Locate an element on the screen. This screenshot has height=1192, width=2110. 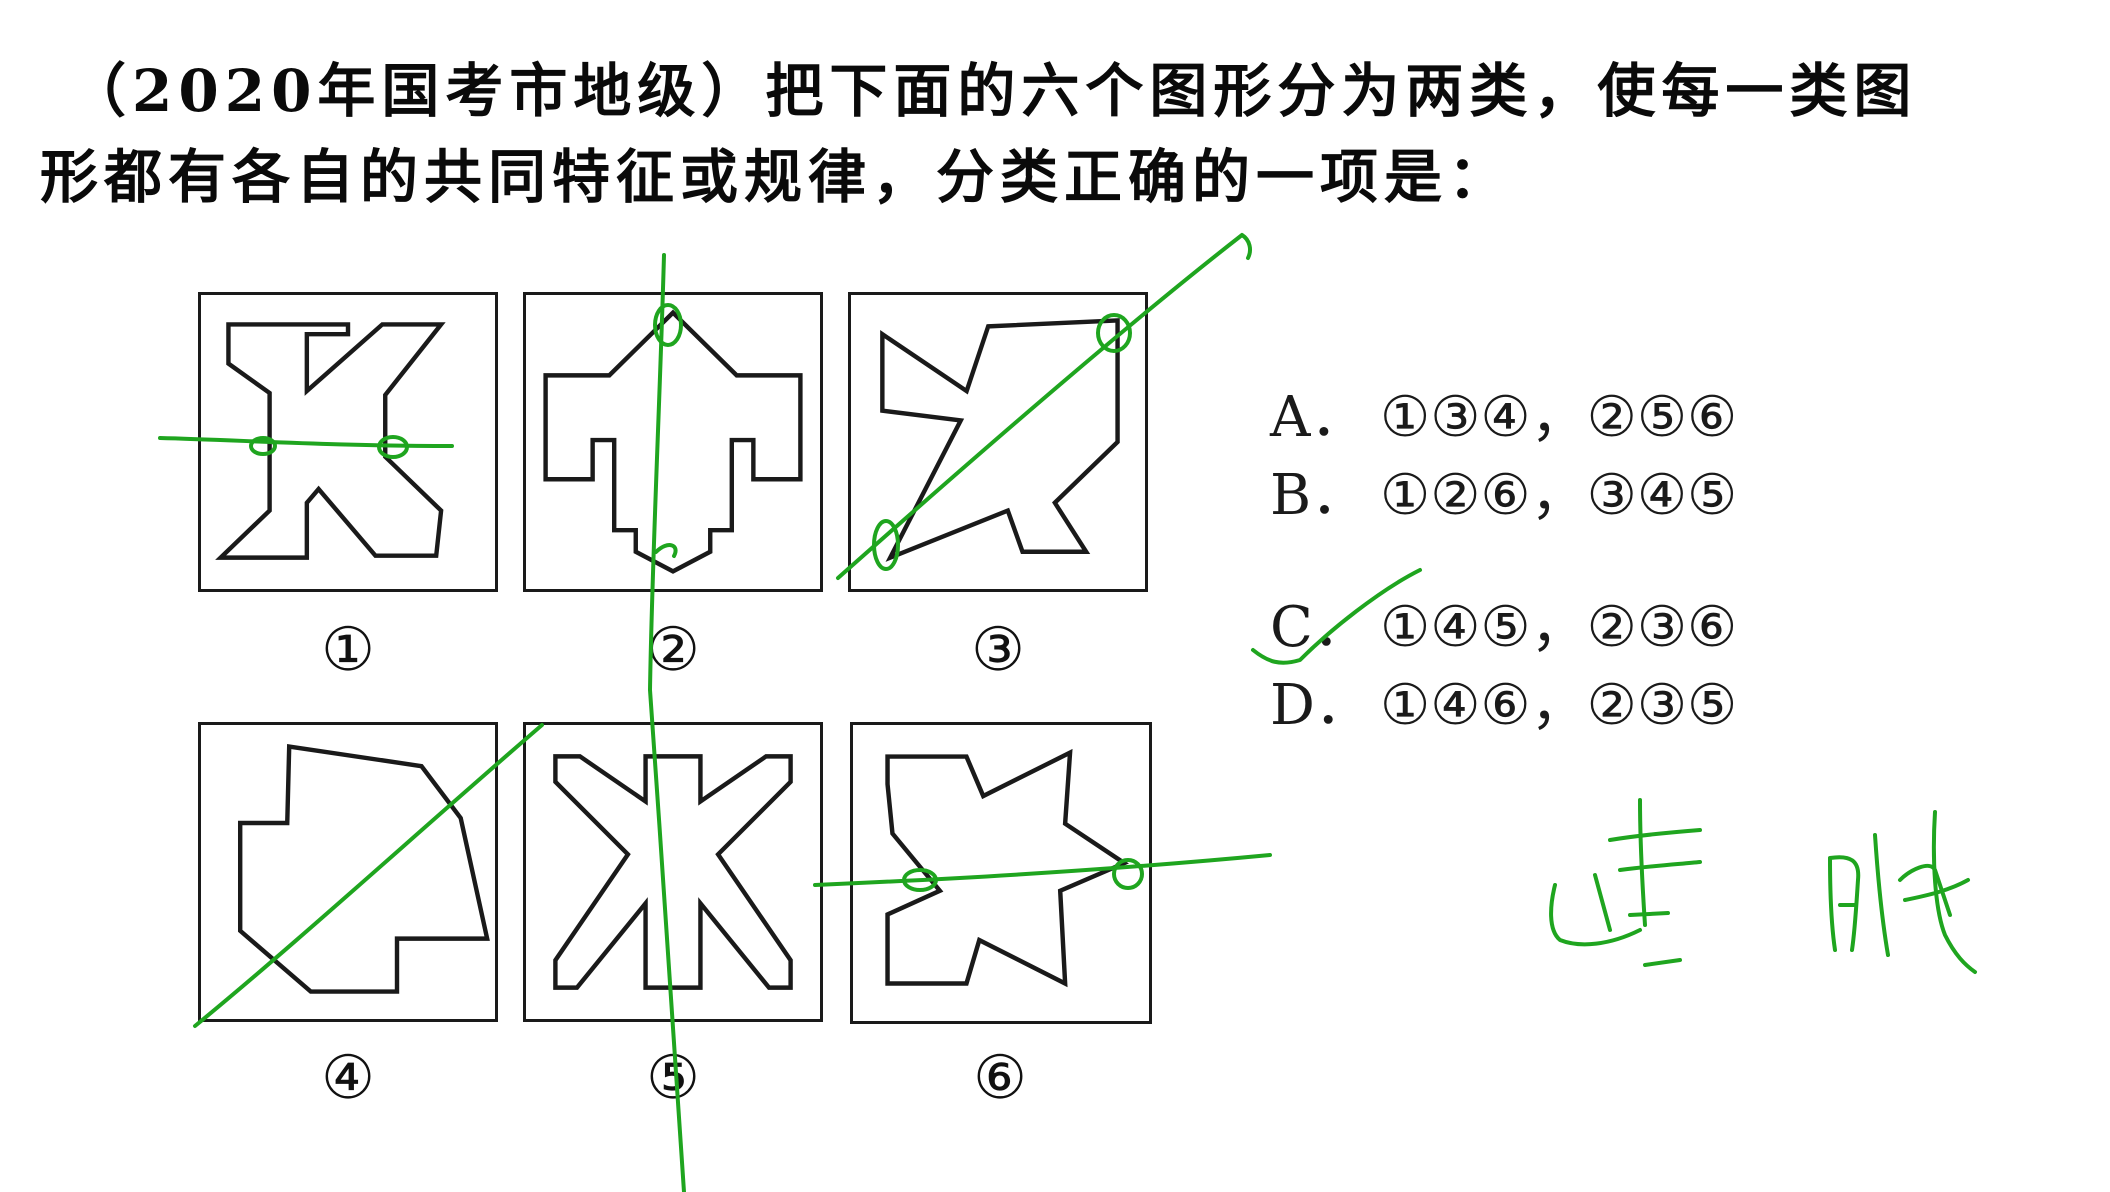
option-c: C． ①④⑤，②③⑥ is located at coordinates (1503, 622).